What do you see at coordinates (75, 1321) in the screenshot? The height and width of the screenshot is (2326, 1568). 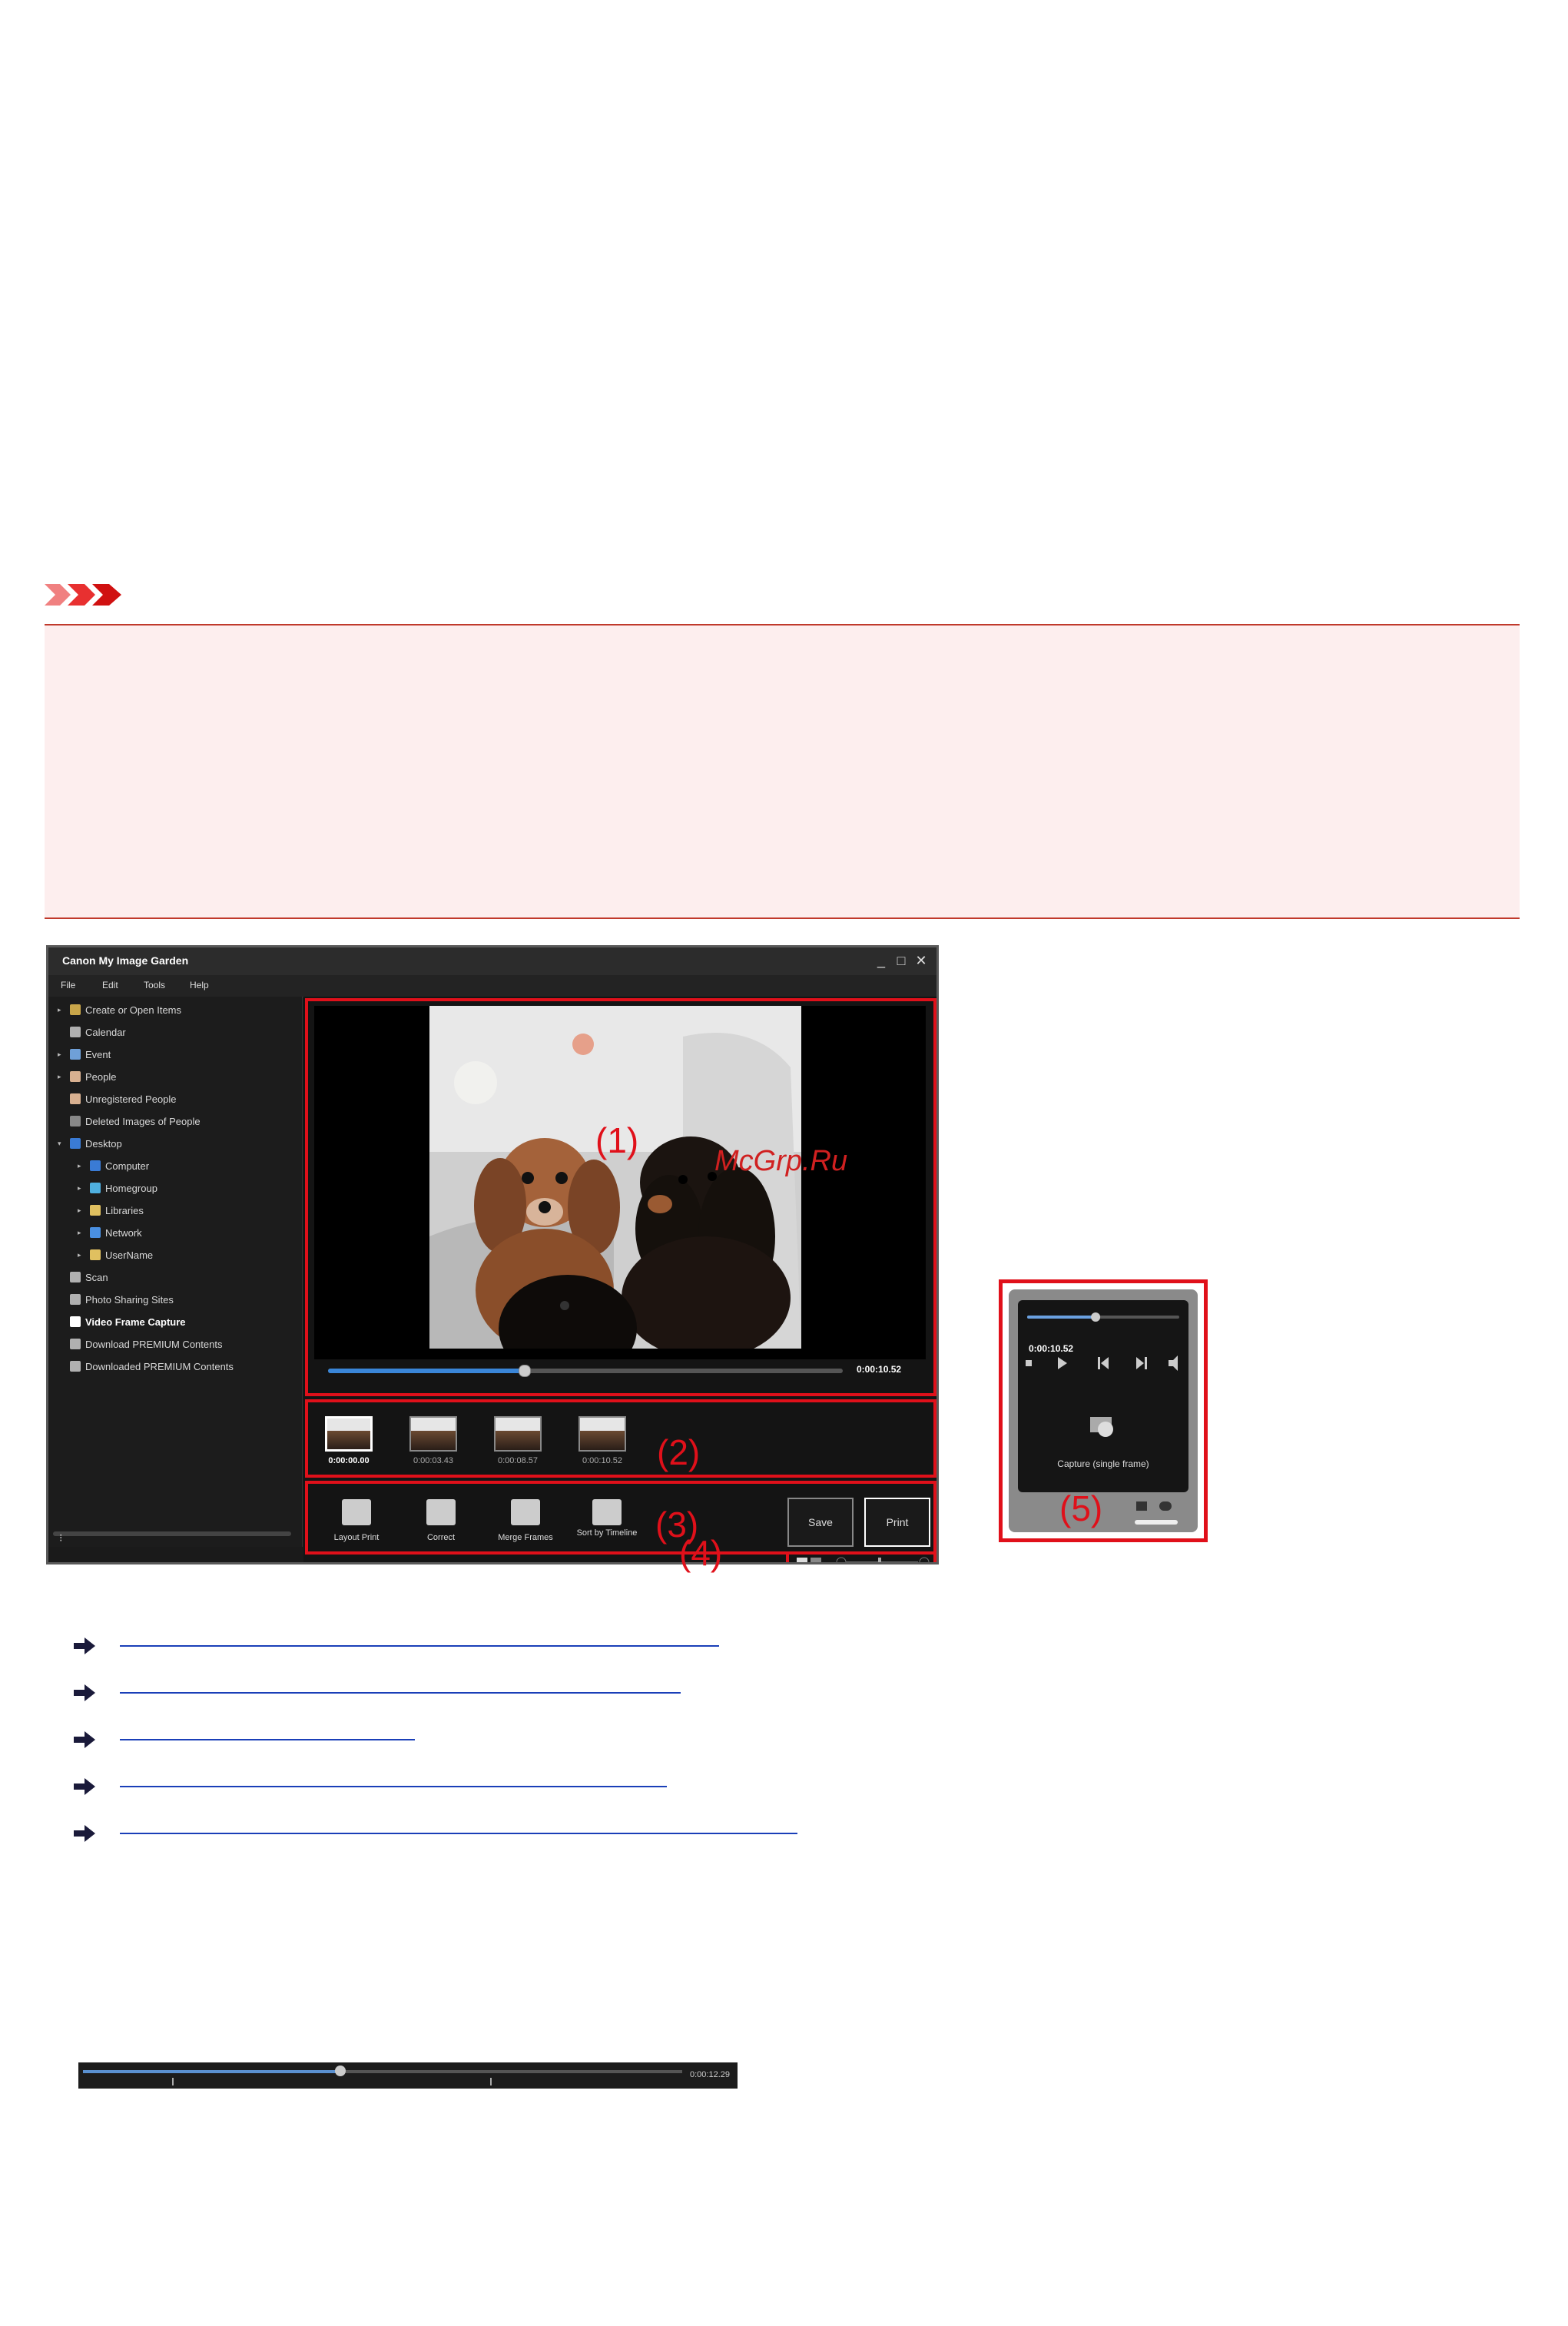 I see `video-frame-icon` at bounding box center [75, 1321].